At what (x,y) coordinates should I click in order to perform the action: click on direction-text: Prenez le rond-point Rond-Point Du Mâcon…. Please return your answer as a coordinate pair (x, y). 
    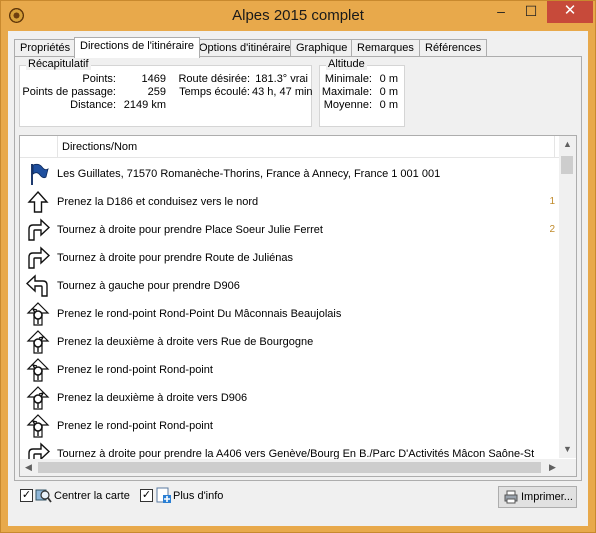
    Looking at the image, I should click on (199, 314).